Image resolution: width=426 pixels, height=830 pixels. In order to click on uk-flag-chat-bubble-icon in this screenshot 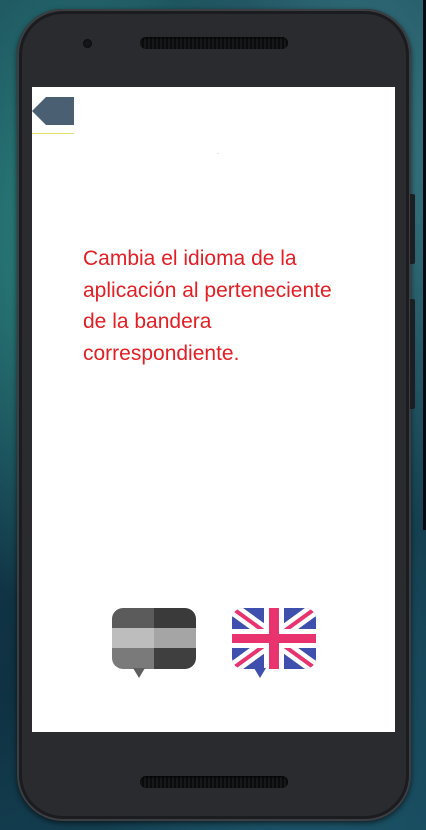, I will do `click(274, 643)`.